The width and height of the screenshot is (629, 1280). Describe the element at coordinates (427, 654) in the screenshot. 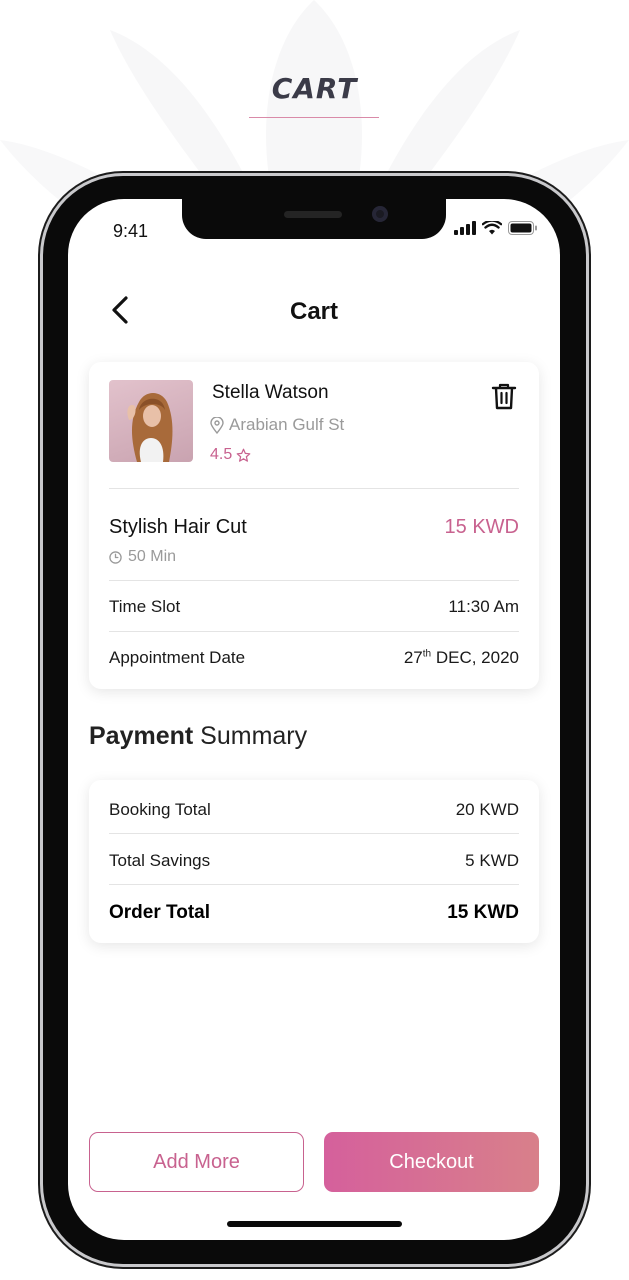

I see `date-suffix: th` at that location.